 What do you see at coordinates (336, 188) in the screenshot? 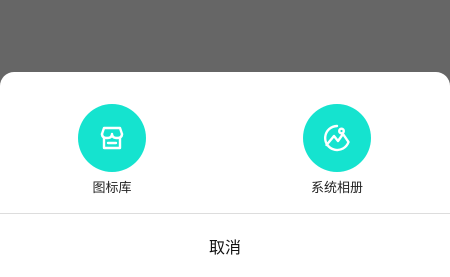
I see `system-album-label: 系统相册` at bounding box center [336, 188].